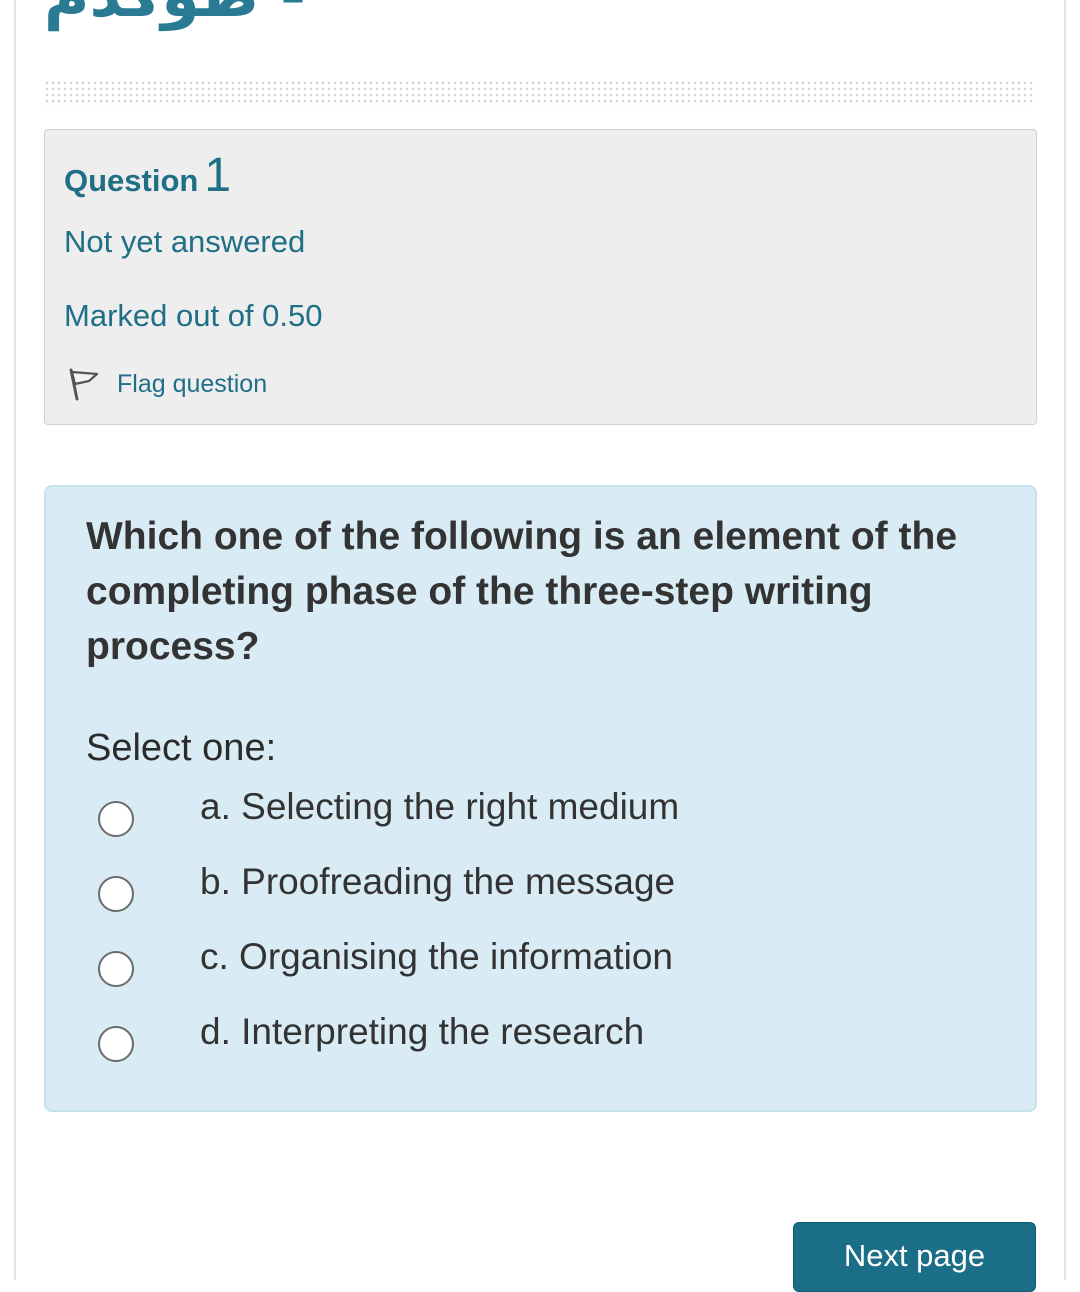  Describe the element at coordinates (540, 93) in the screenshot. I see `divider` at that location.